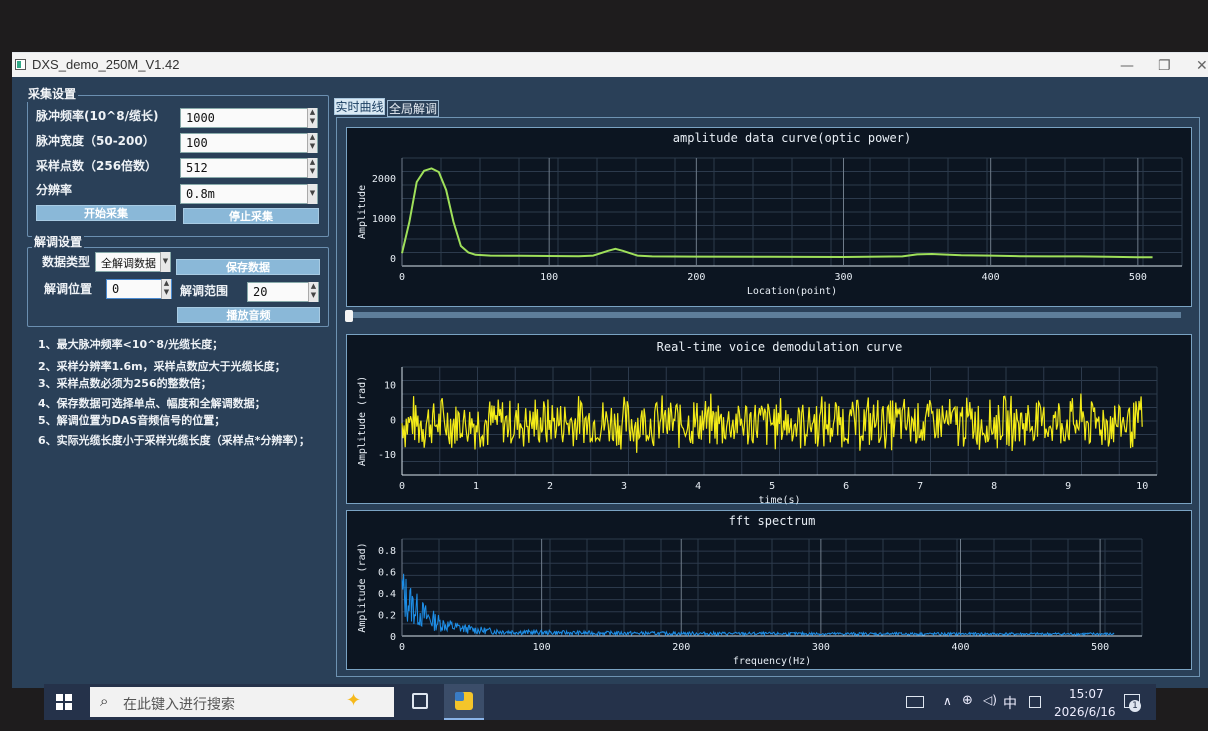  I want to click on y-tick-label: -10, so click(387, 455).